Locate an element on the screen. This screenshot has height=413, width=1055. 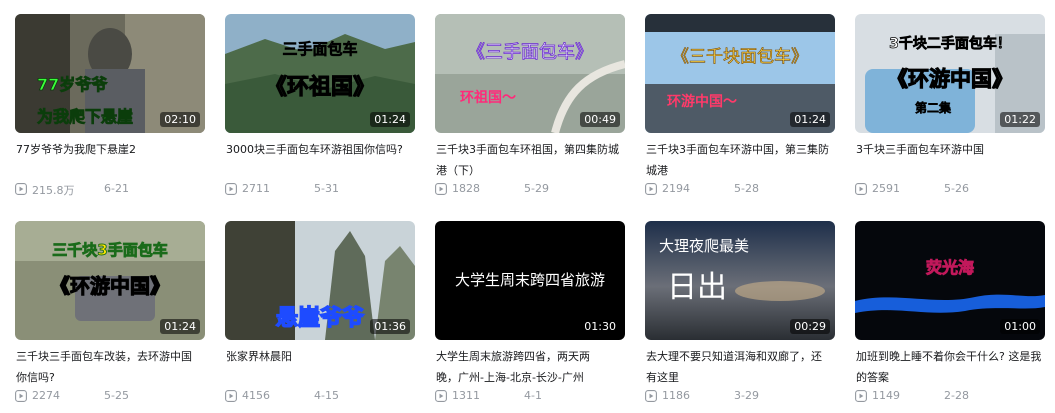
video-meta: 1828 5-29 is located at coordinates (530, 189).